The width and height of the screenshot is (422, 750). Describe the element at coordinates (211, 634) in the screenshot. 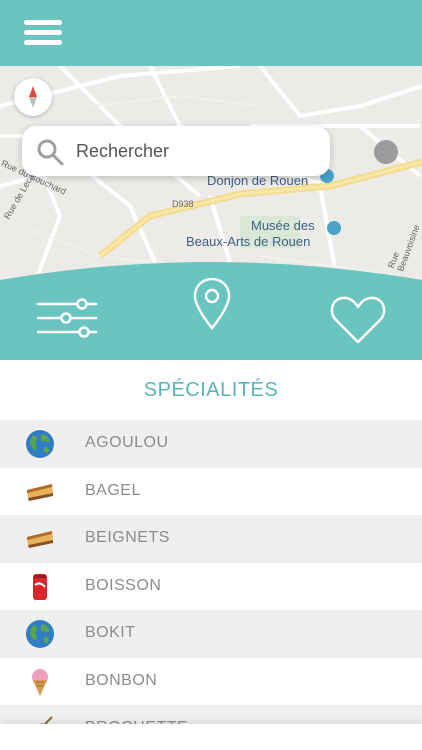

I see `list-item: BOKIT` at that location.